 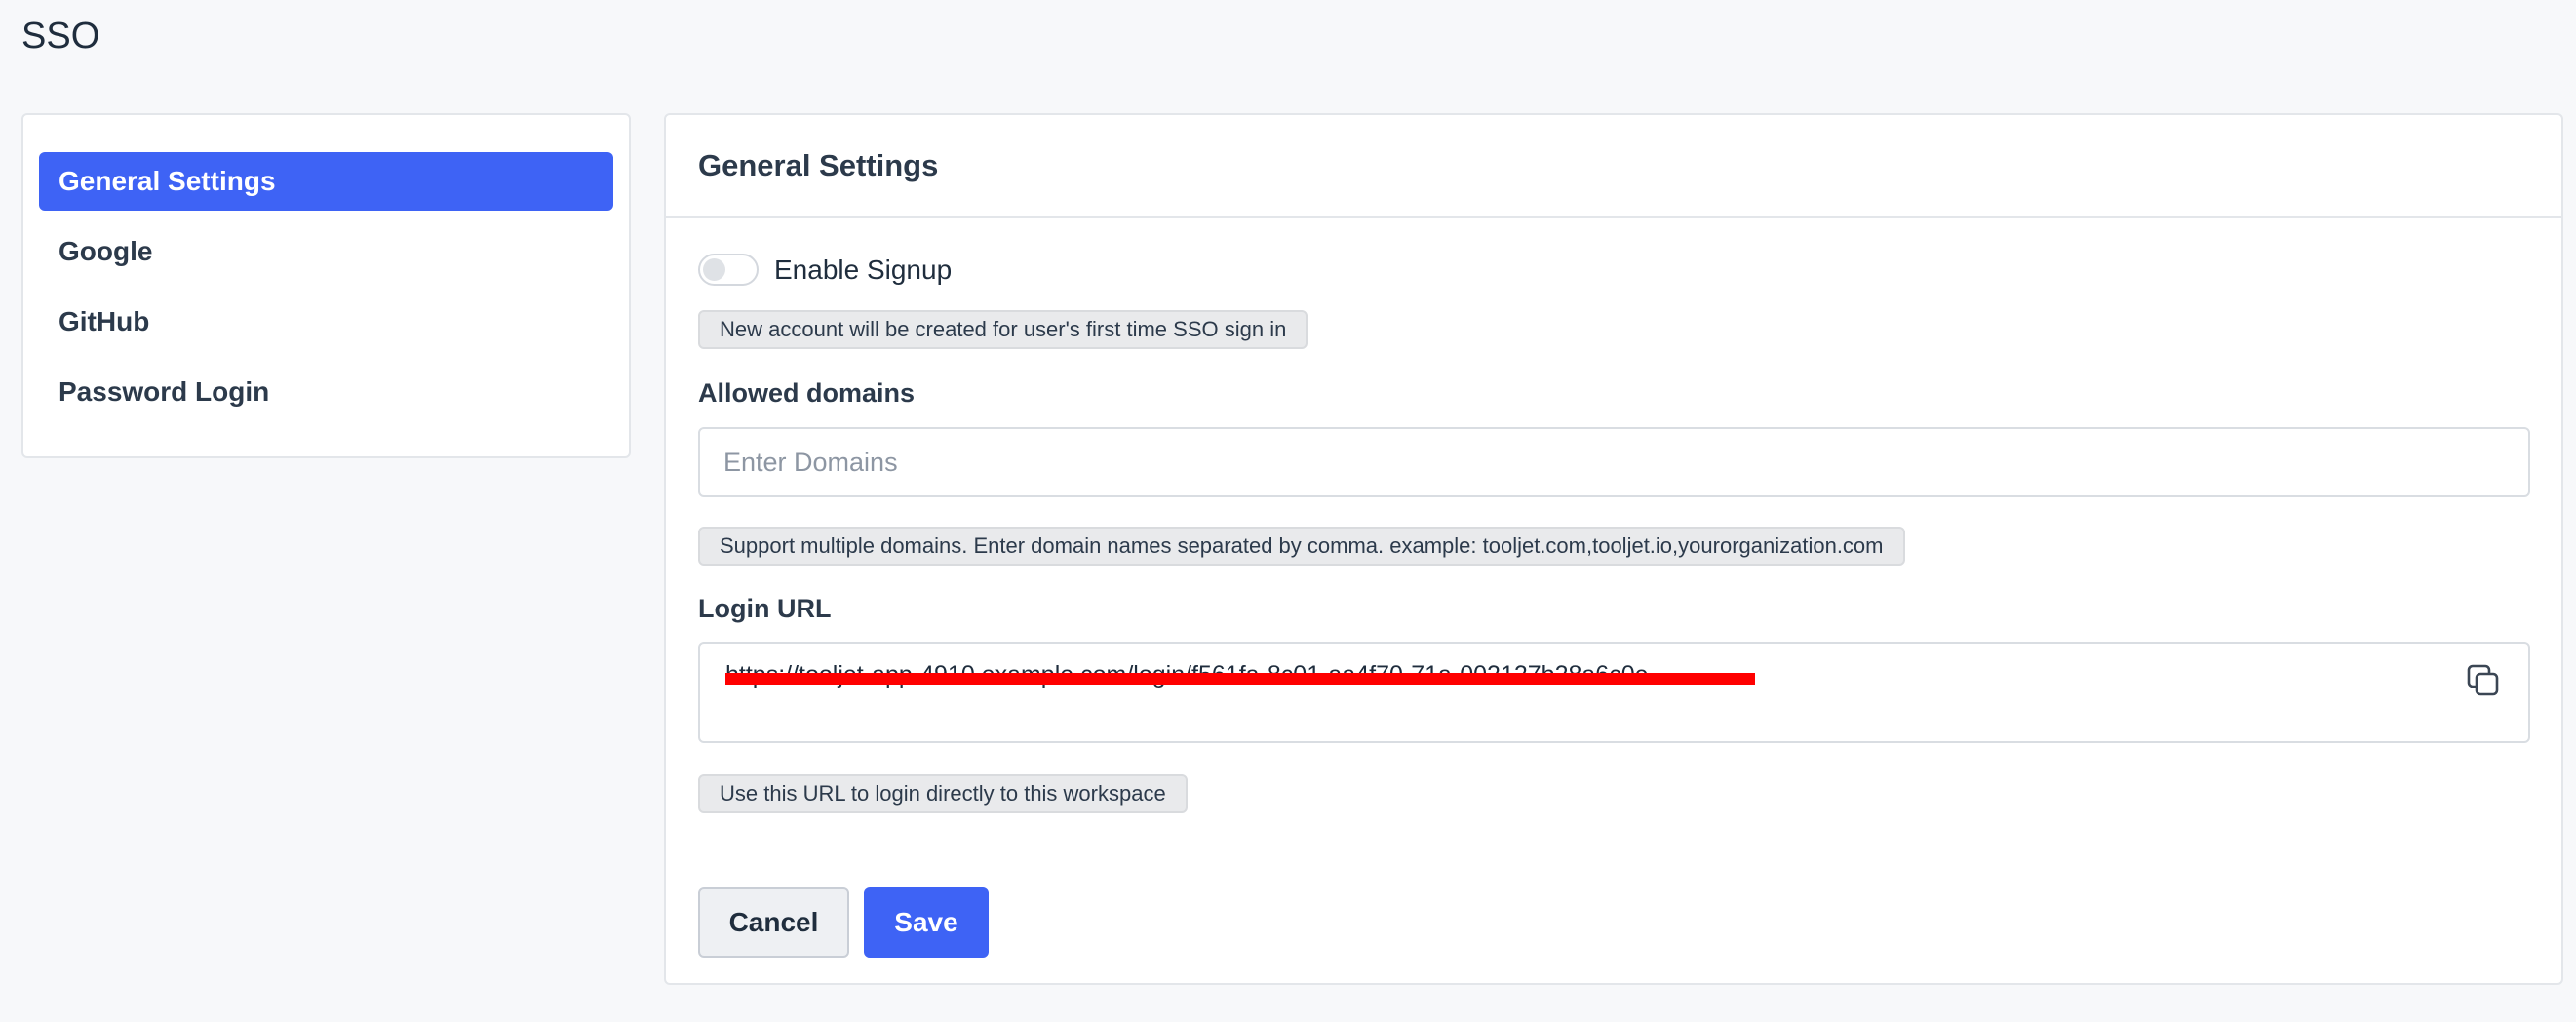 I want to click on login-url-label: Login URL, so click(x=765, y=608).